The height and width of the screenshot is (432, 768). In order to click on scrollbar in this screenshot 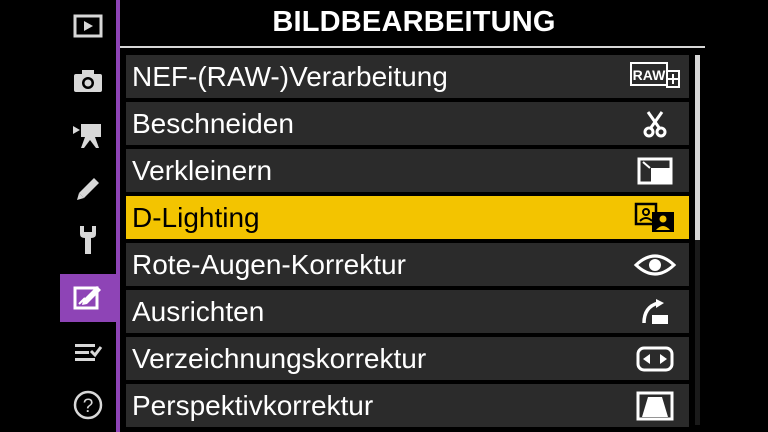, I will do `click(697, 240)`.